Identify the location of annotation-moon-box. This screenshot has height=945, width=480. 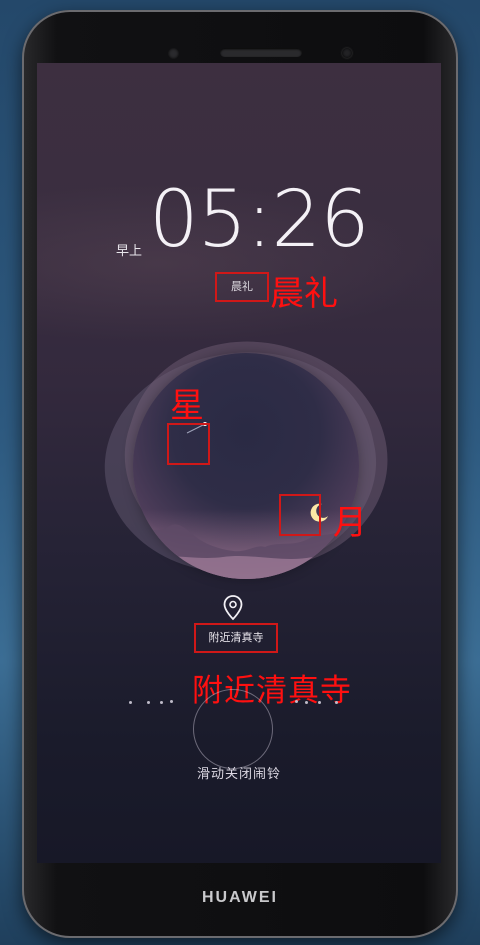
(300, 515).